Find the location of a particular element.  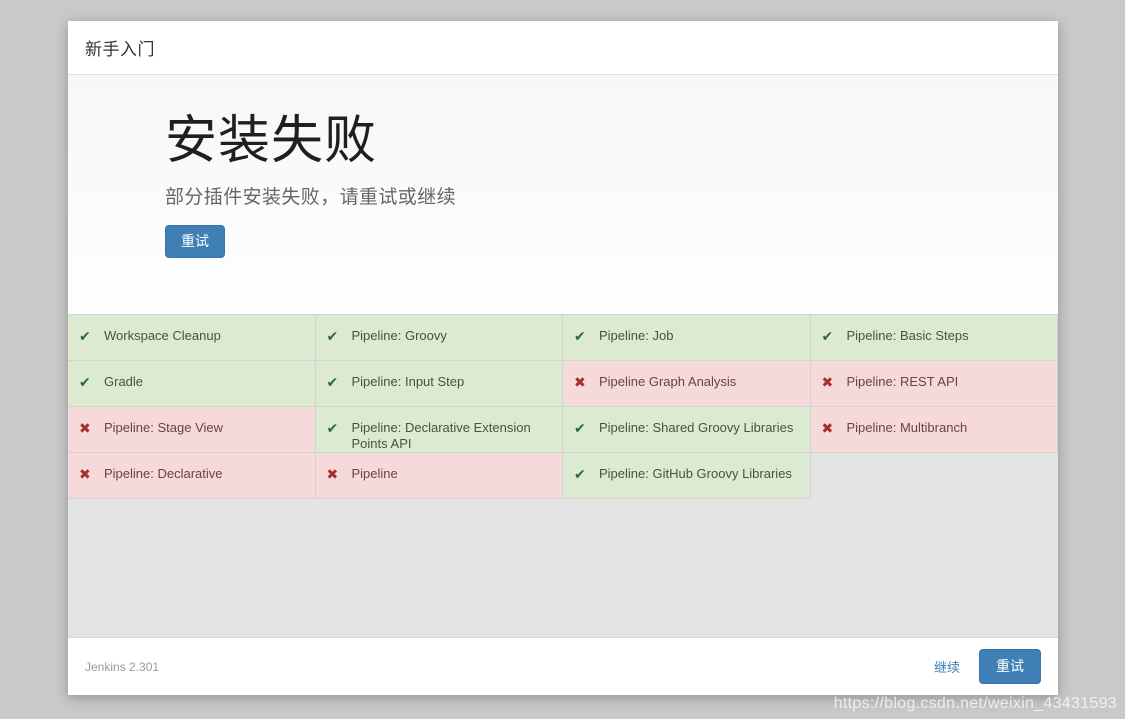

plugin-name-label: Workspace Cleanup is located at coordinates (162, 335).